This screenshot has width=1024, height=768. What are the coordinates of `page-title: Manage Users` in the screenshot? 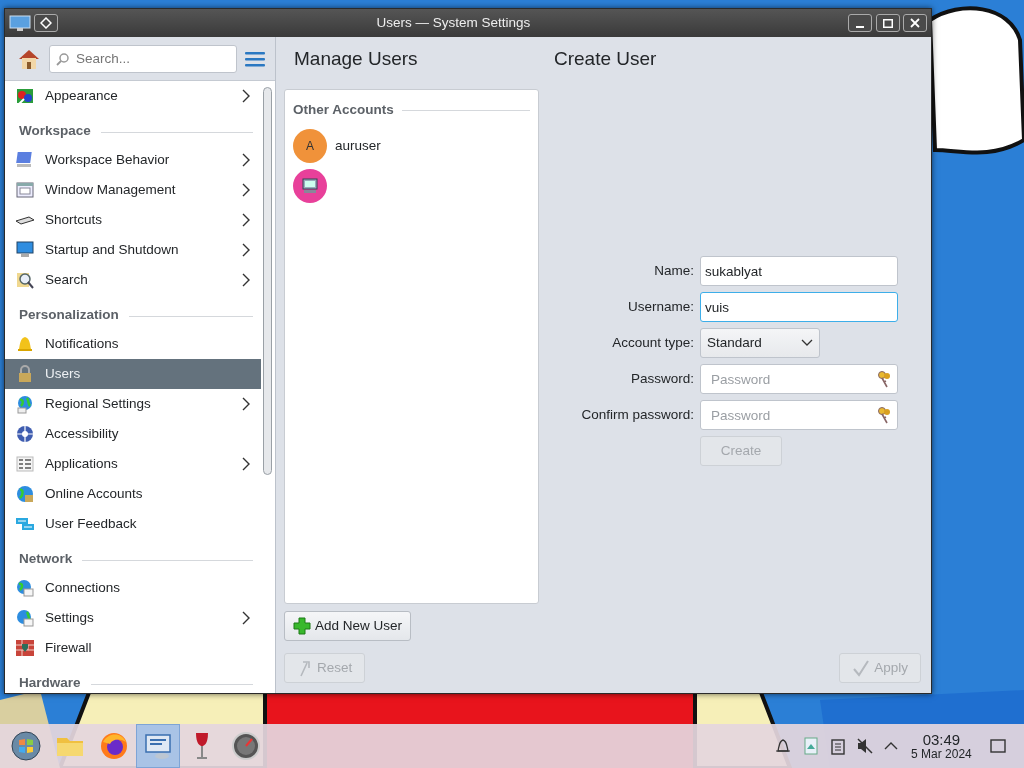 It's located at (356, 58).